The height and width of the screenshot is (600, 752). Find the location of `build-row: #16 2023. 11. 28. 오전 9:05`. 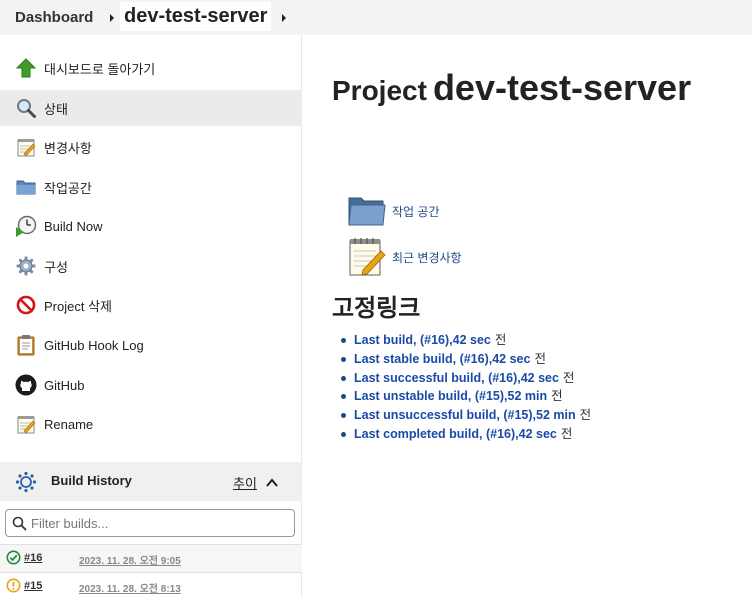

build-row: #16 2023. 11. 28. 오전 9:05 is located at coordinates (151, 558).